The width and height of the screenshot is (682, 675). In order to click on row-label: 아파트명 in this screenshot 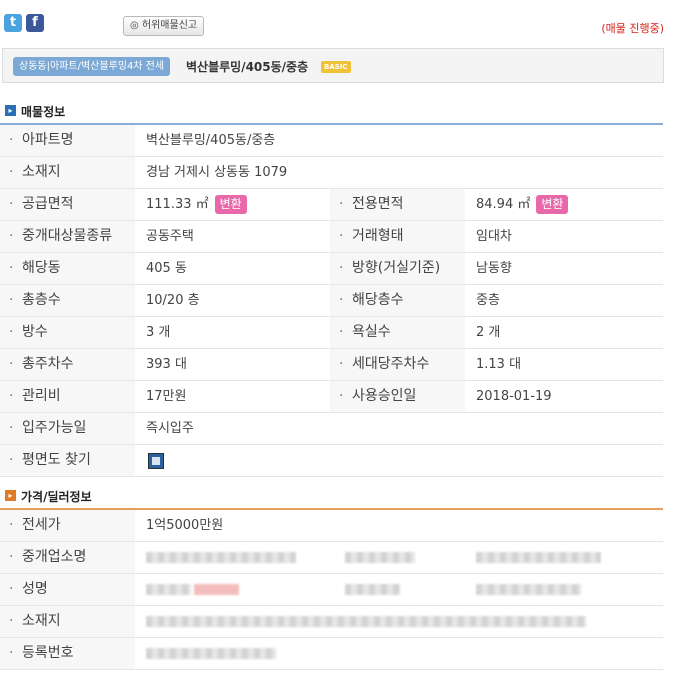, I will do `click(67, 140)`.